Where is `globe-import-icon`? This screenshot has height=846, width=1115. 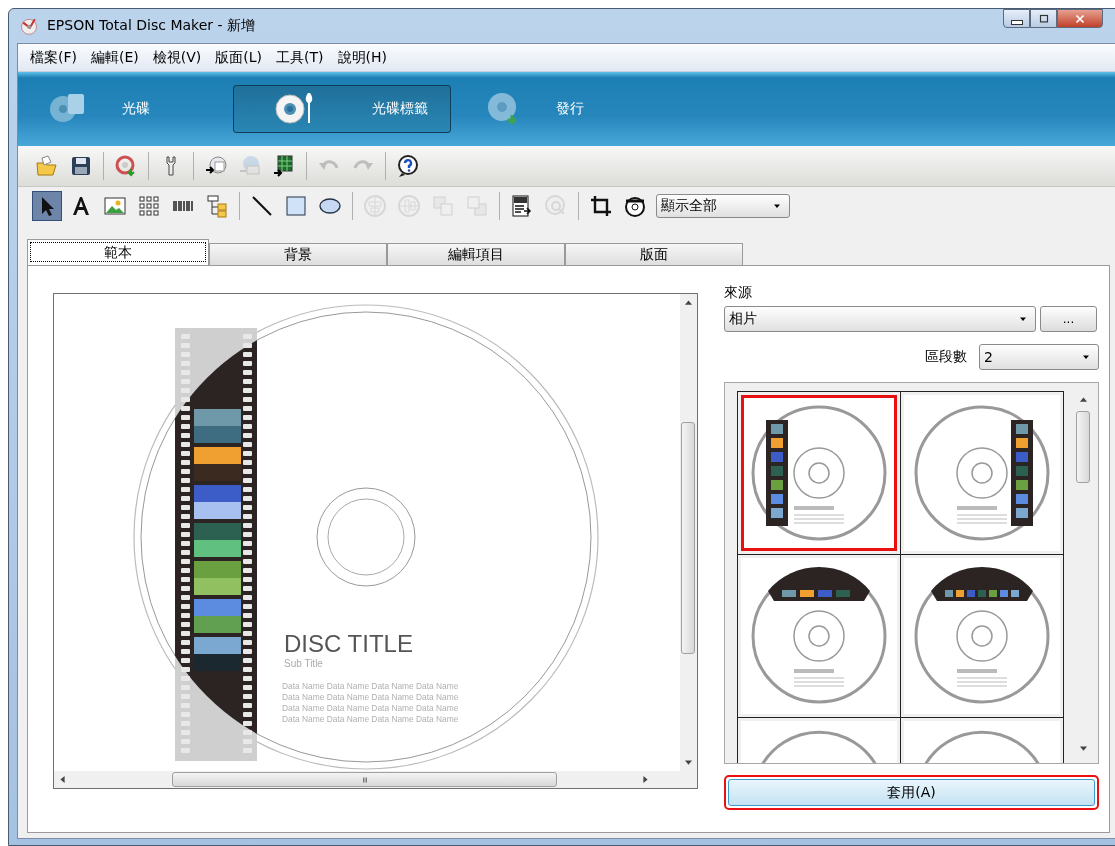
globe-import-icon is located at coordinates (250, 166).